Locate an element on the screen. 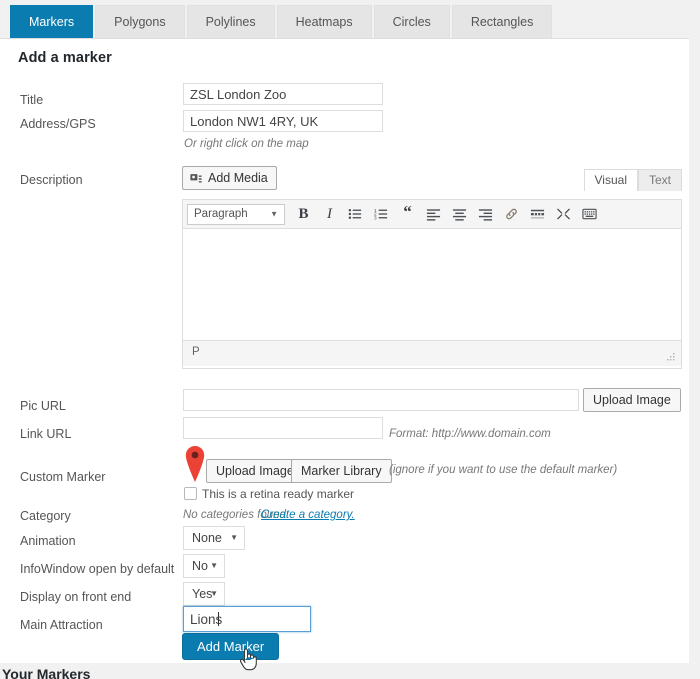  custom-marker-upload-image-button: Upload Image is located at coordinates (255, 471).